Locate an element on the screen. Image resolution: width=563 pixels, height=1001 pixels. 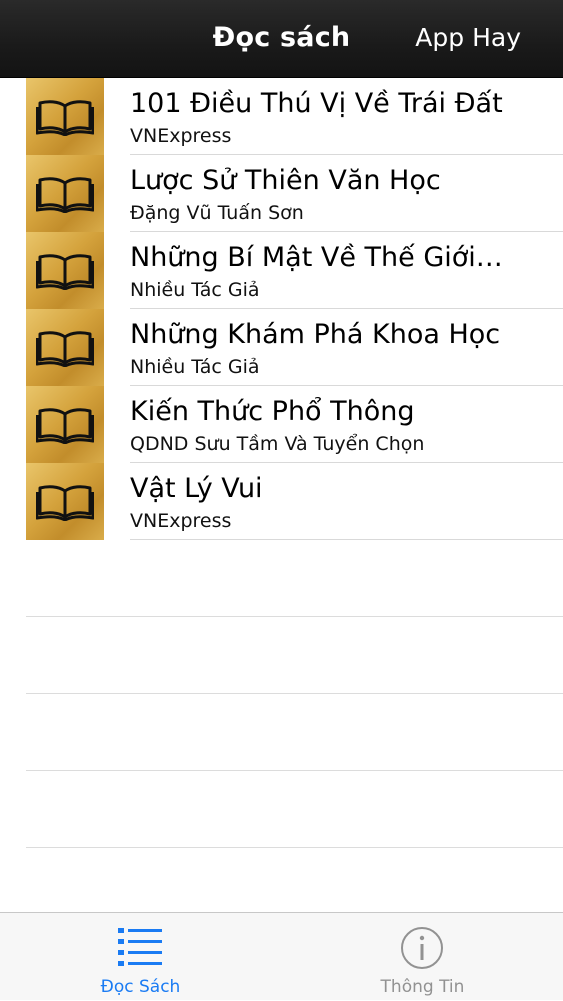
book-row: Những Khám Phá Khoa Học Nhiều Tác Giả is located at coordinates (281, 347).